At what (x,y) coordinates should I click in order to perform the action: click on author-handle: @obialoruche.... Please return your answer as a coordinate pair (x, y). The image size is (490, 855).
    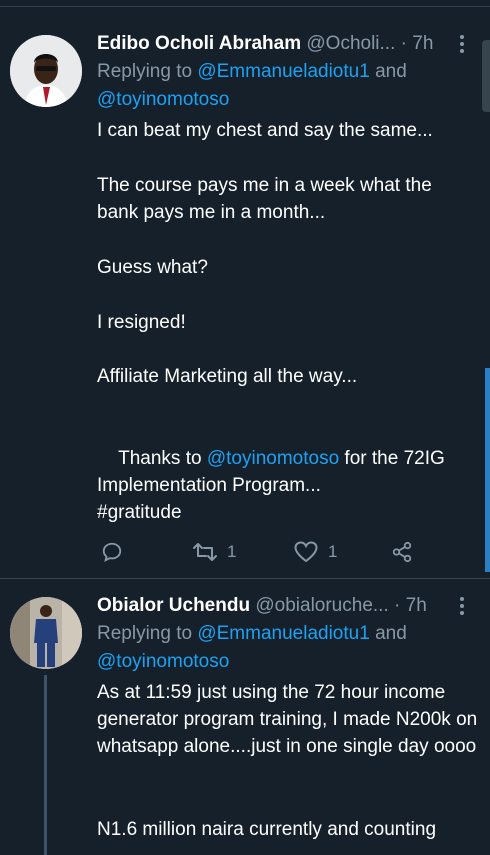
    Looking at the image, I should click on (321, 605).